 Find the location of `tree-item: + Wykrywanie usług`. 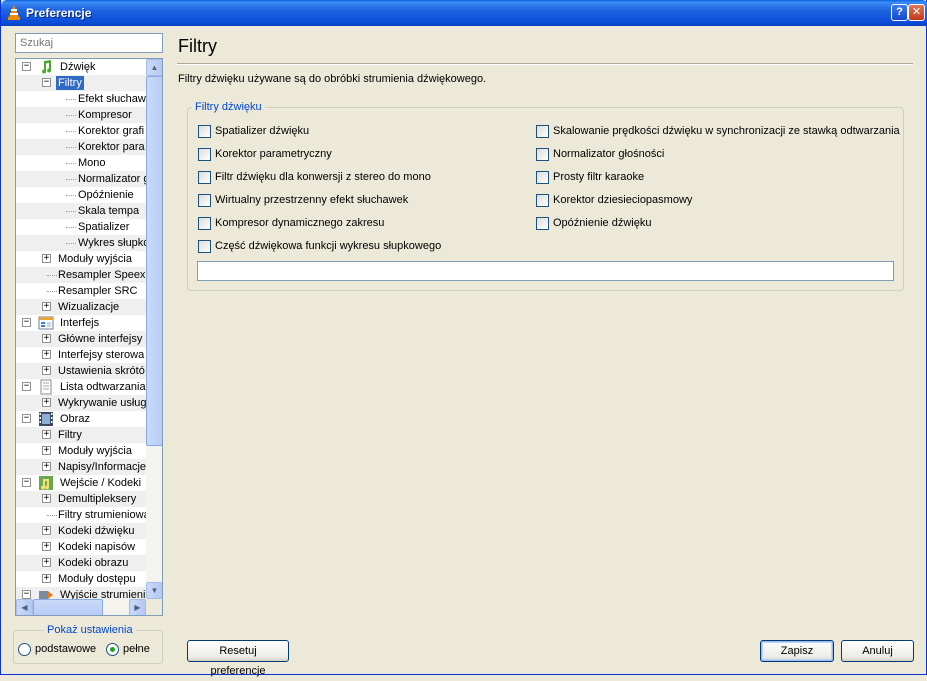

tree-item: + Wykrywanie usług is located at coordinates (81, 403).